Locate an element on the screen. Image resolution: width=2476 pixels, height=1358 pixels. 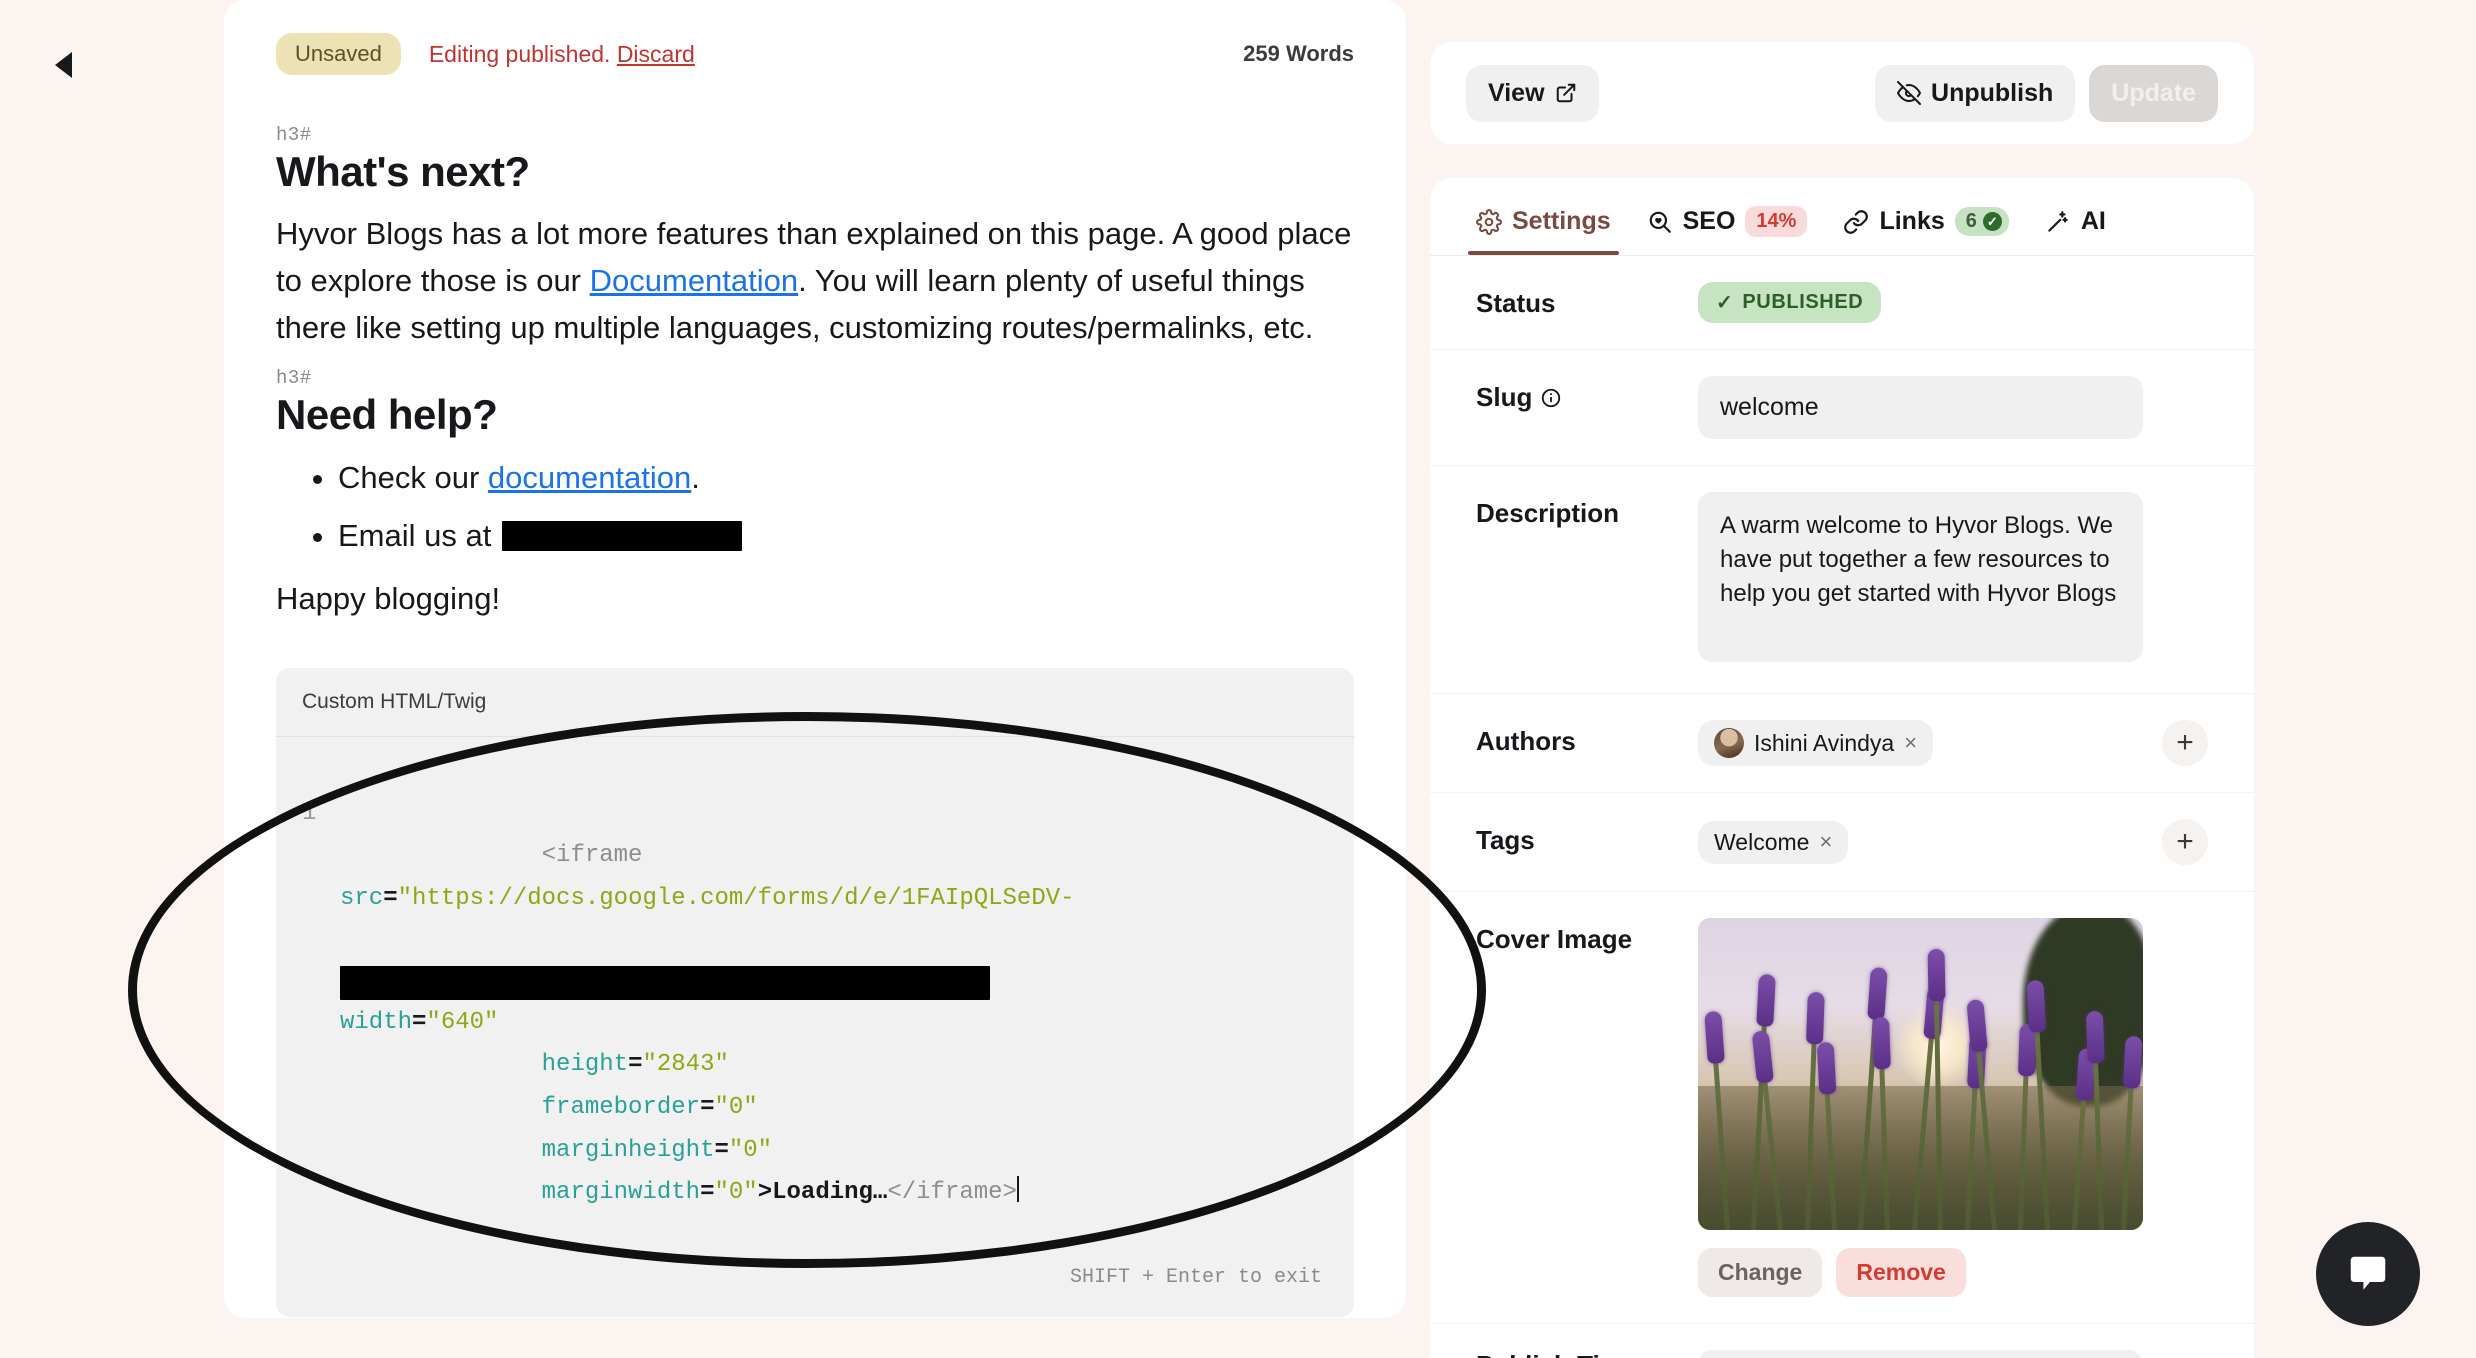
code-token-attr-marginheight: marginheight is located at coordinates (628, 1150).